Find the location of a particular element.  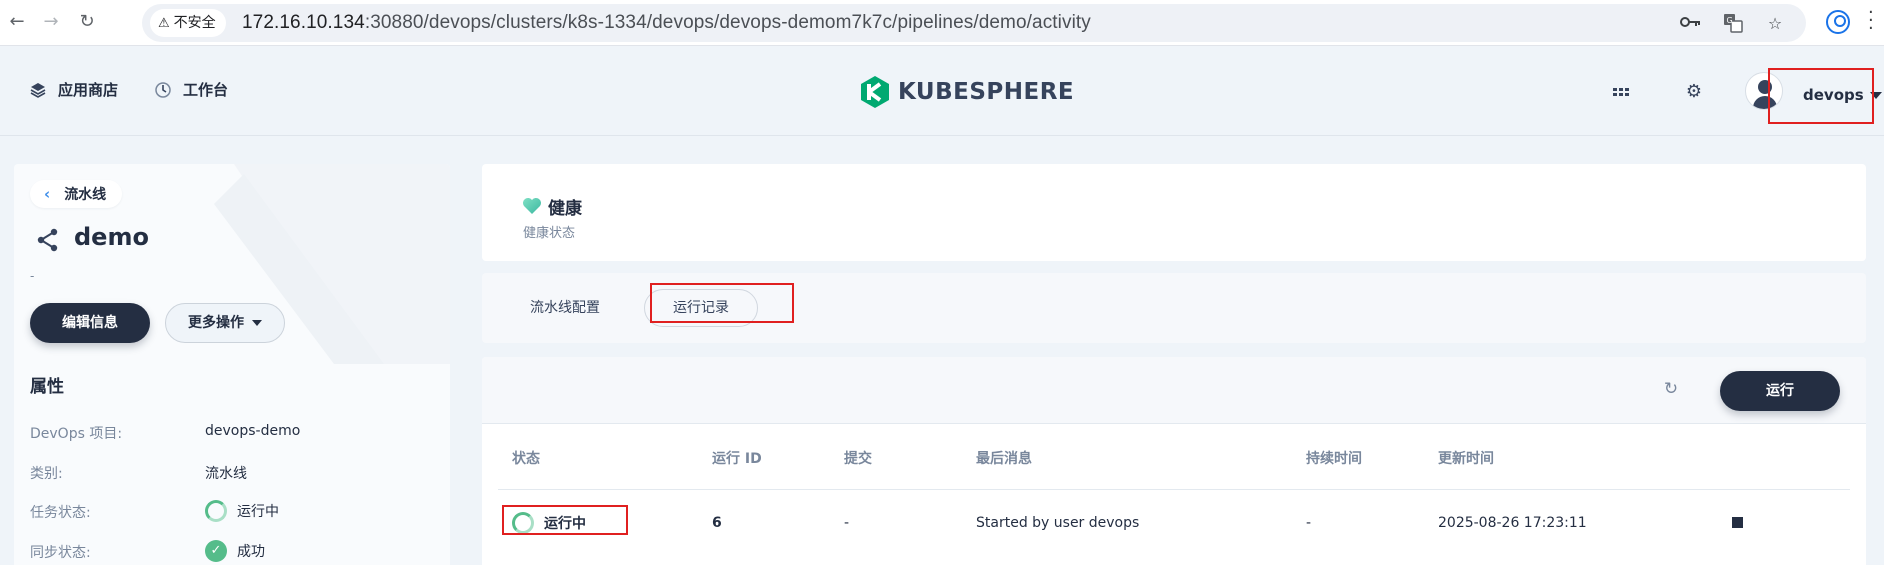

attribute-row: 任务状态: 运行中 is located at coordinates (230, 511).